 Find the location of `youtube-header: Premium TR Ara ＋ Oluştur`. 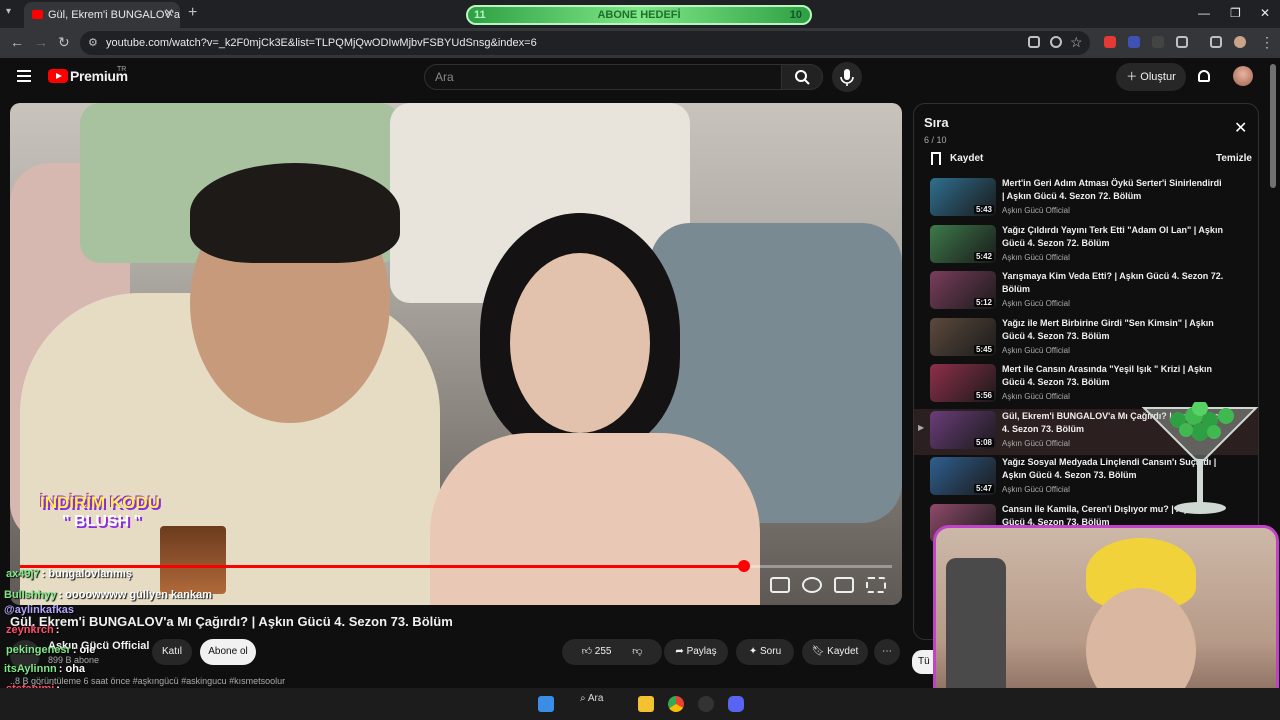

youtube-header: Premium TR Ara ＋ Oluştur is located at coordinates (640, 78).